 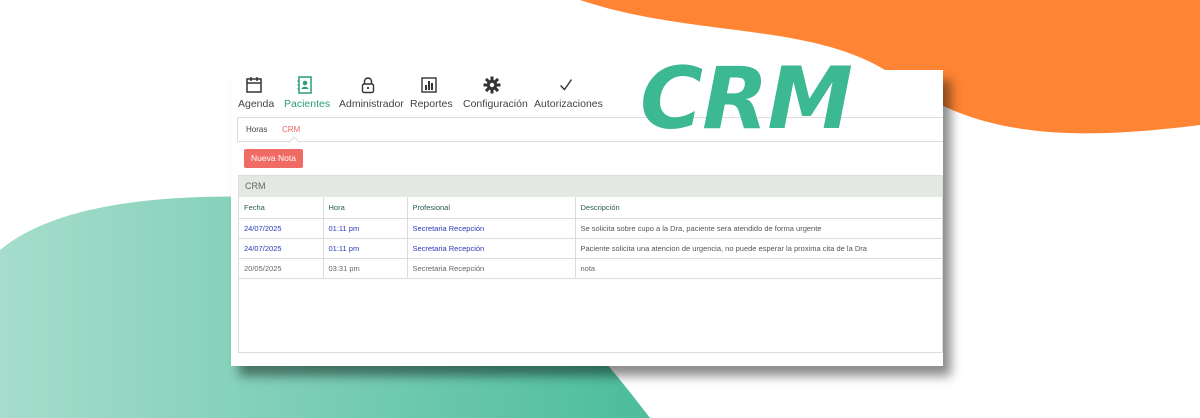 I want to click on crm-section-title: CRM, so click(x=590, y=186).